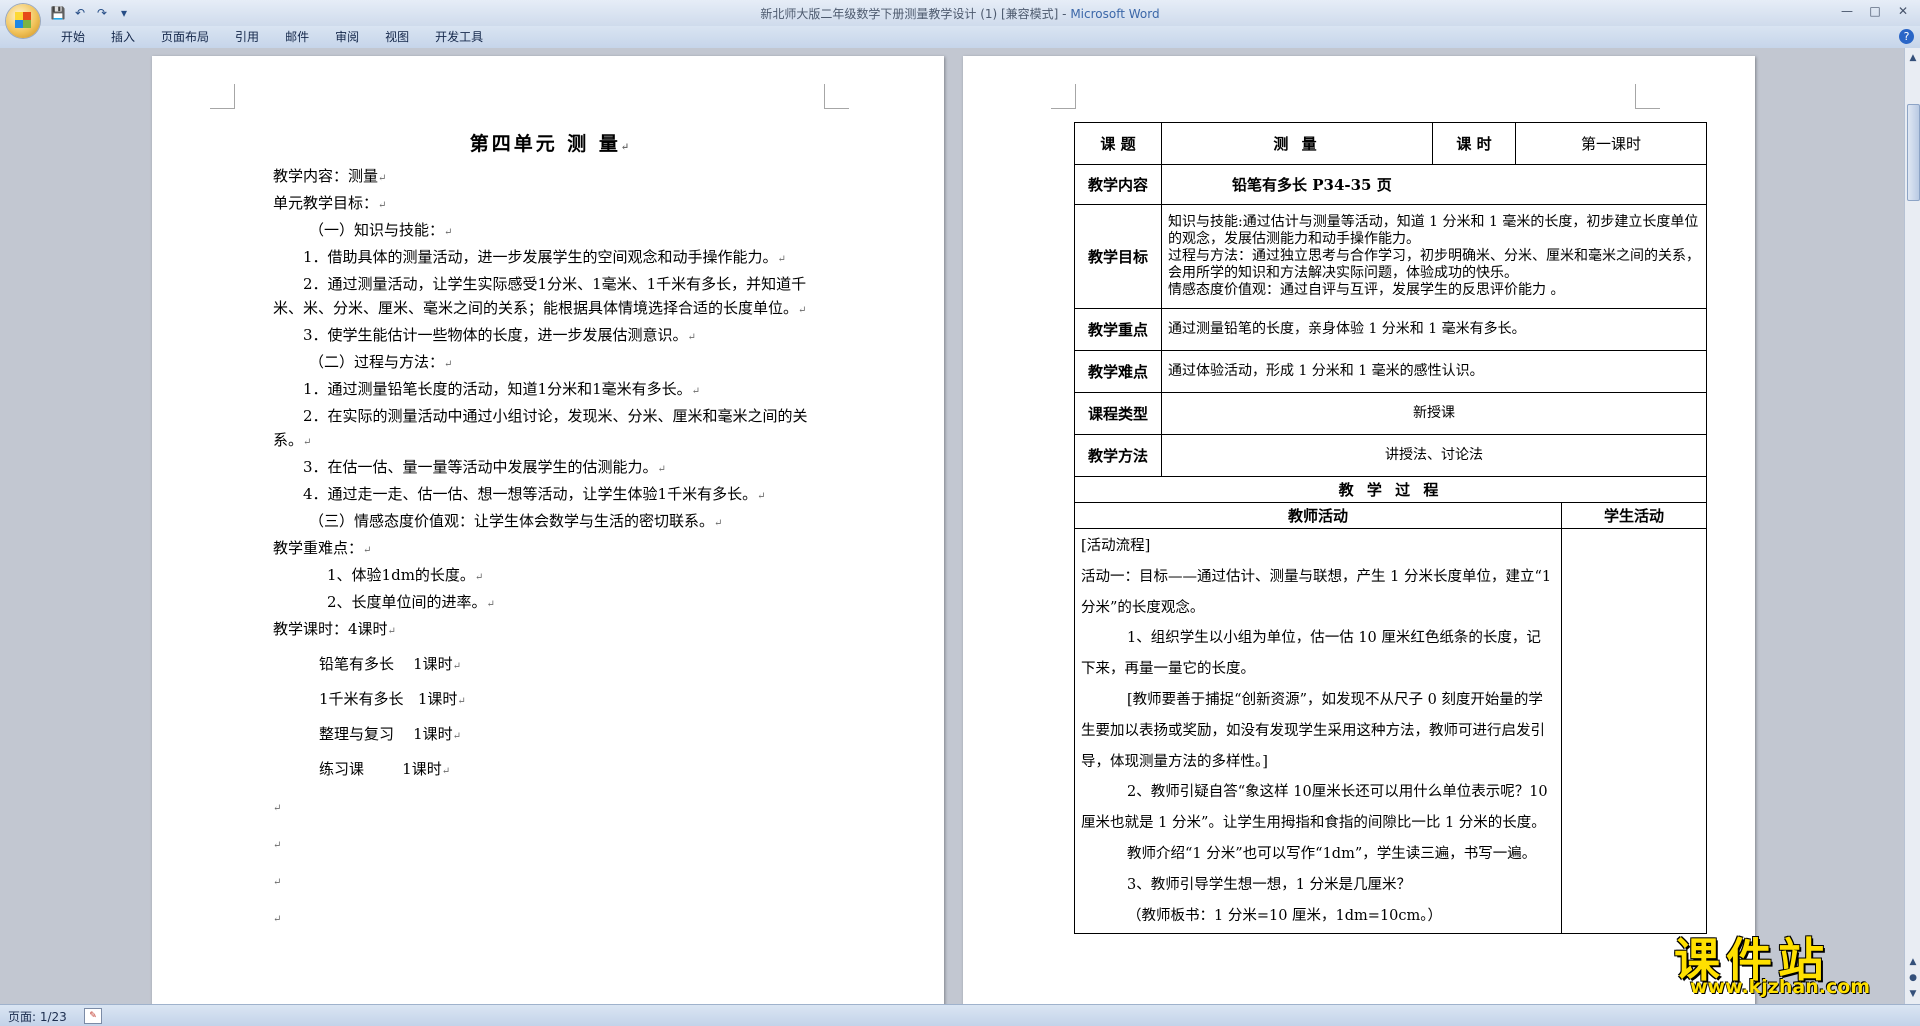  I want to click on key-point-label: 教学重点, so click(1118, 329).